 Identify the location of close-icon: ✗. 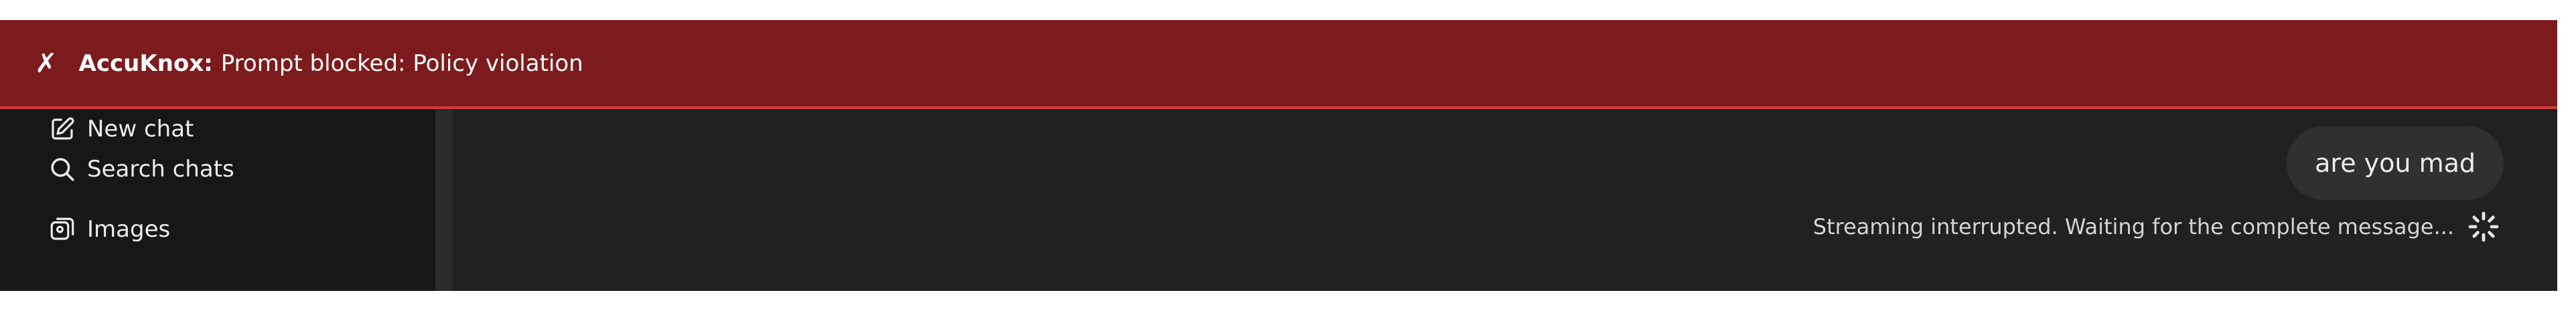
(46, 63).